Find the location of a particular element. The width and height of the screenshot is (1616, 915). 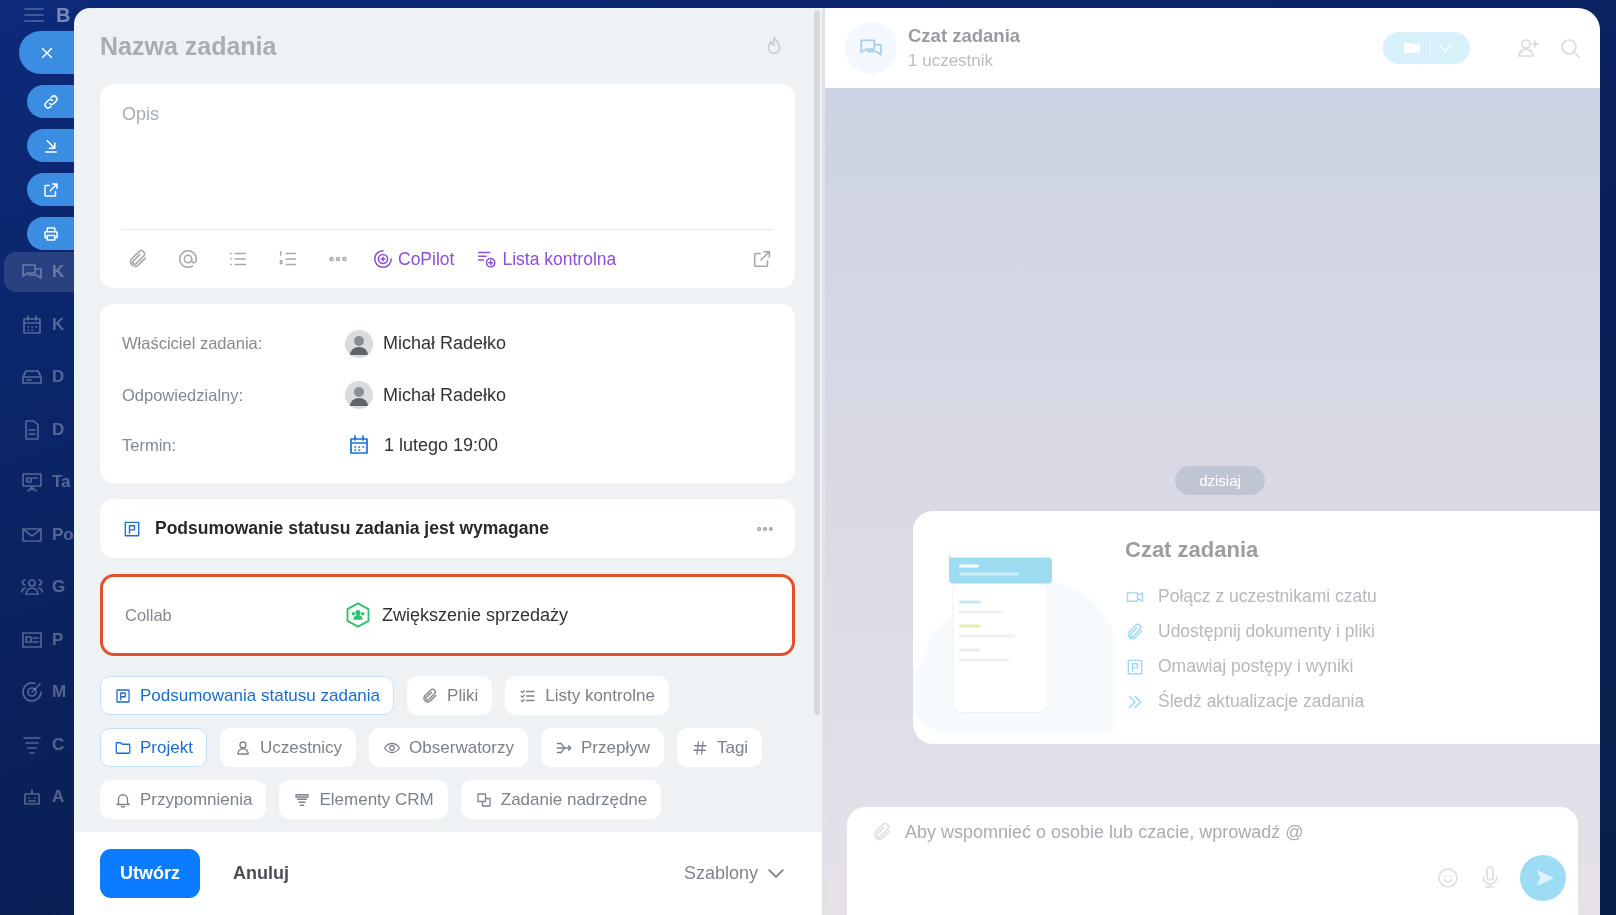

field-label: Właściciel zadania: is located at coordinates (193, 344).